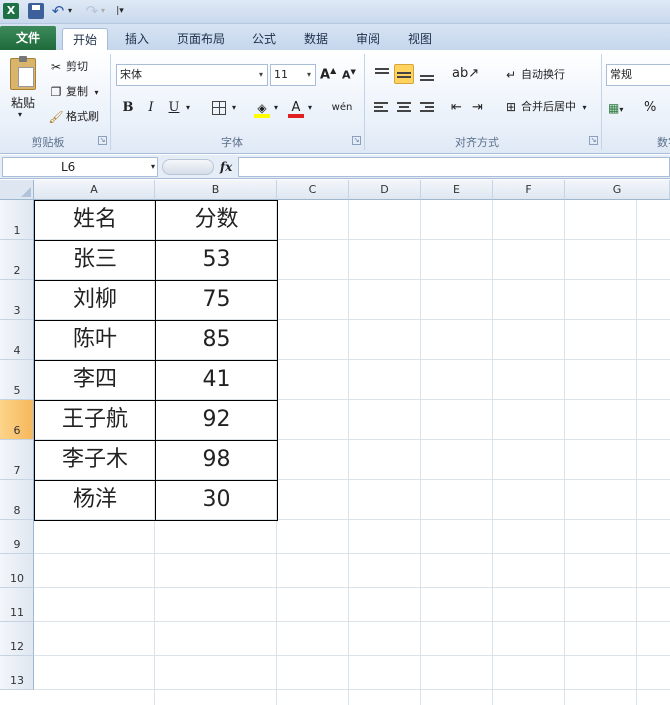  Describe the element at coordinates (342, 108) in the screenshot. I see `phonetic-guide-button: wén` at that location.